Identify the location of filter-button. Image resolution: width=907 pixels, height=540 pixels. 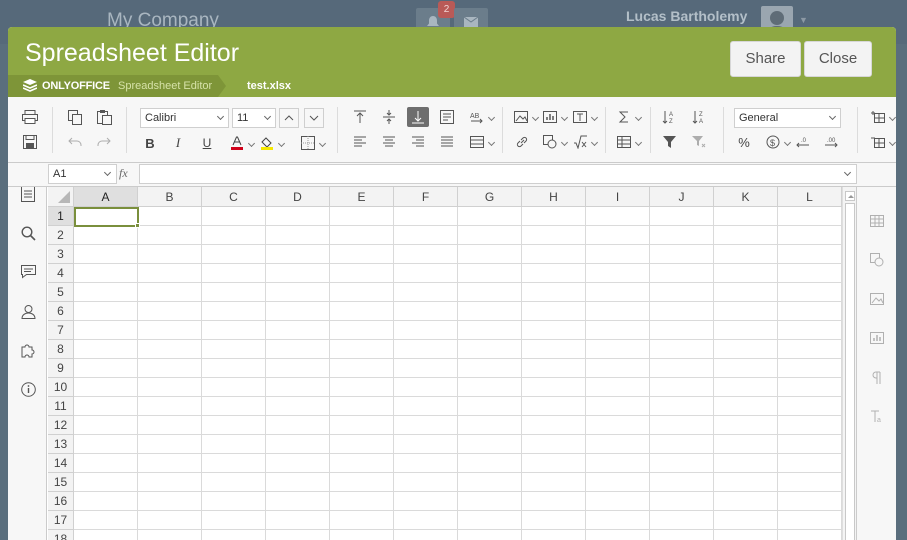
(669, 142).